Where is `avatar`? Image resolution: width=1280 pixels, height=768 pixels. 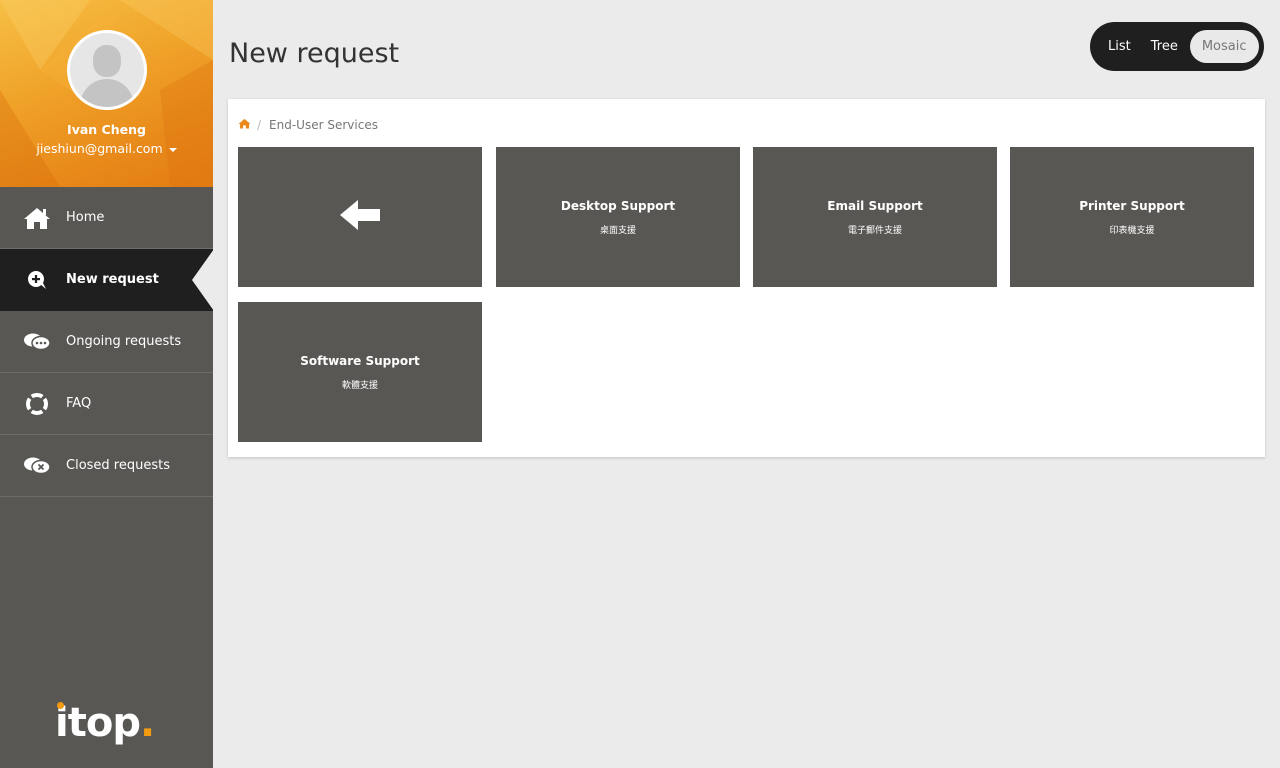
avatar is located at coordinates (107, 70).